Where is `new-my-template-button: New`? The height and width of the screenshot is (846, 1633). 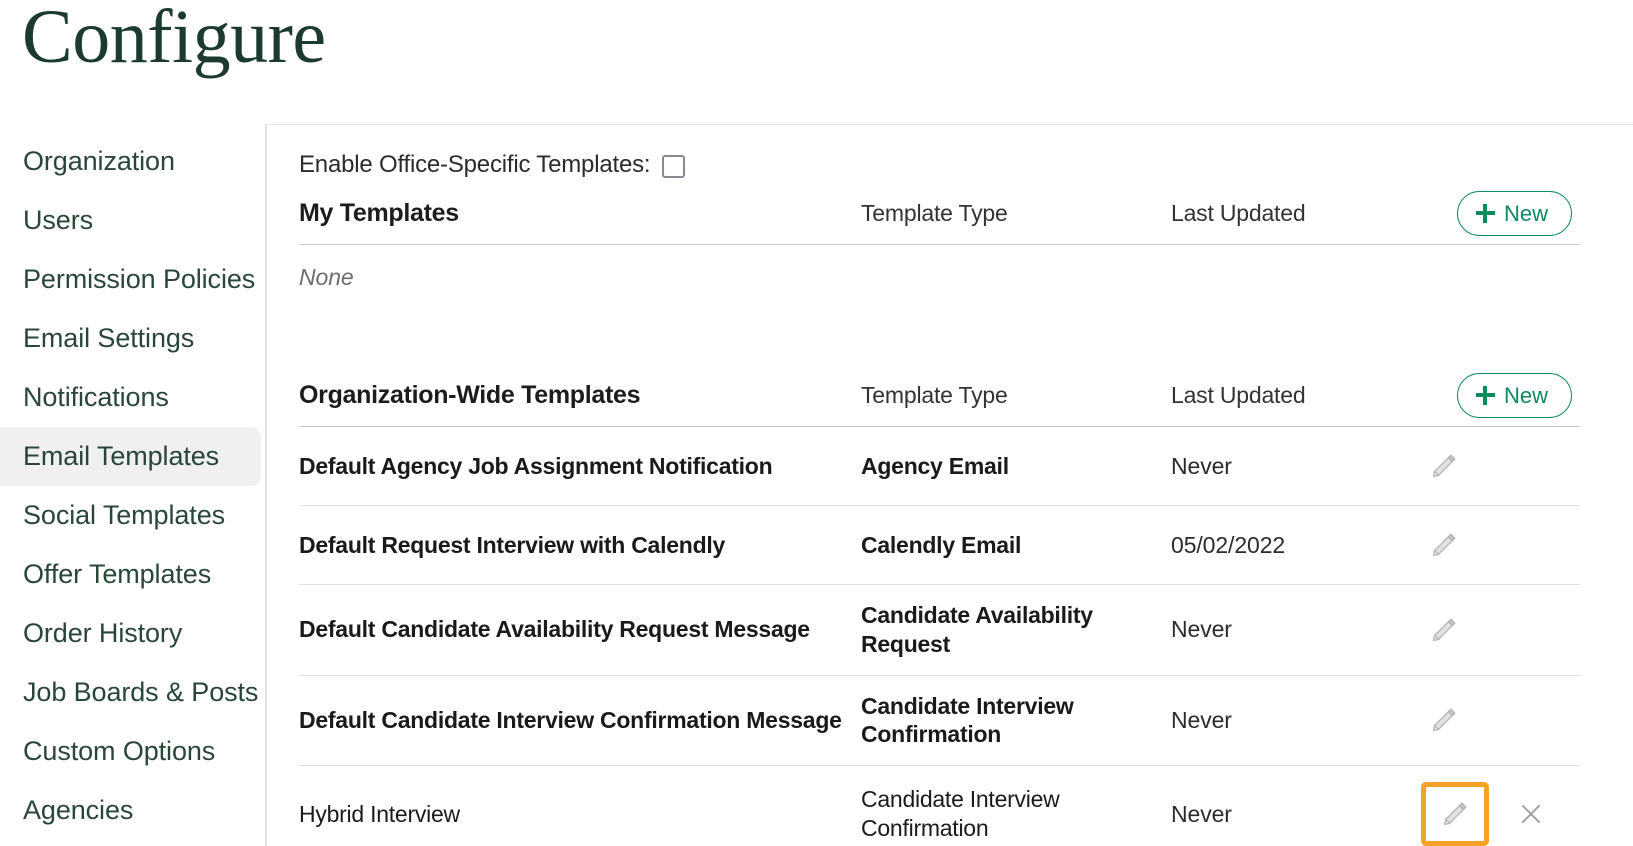
new-my-template-button: New is located at coordinates (1514, 213).